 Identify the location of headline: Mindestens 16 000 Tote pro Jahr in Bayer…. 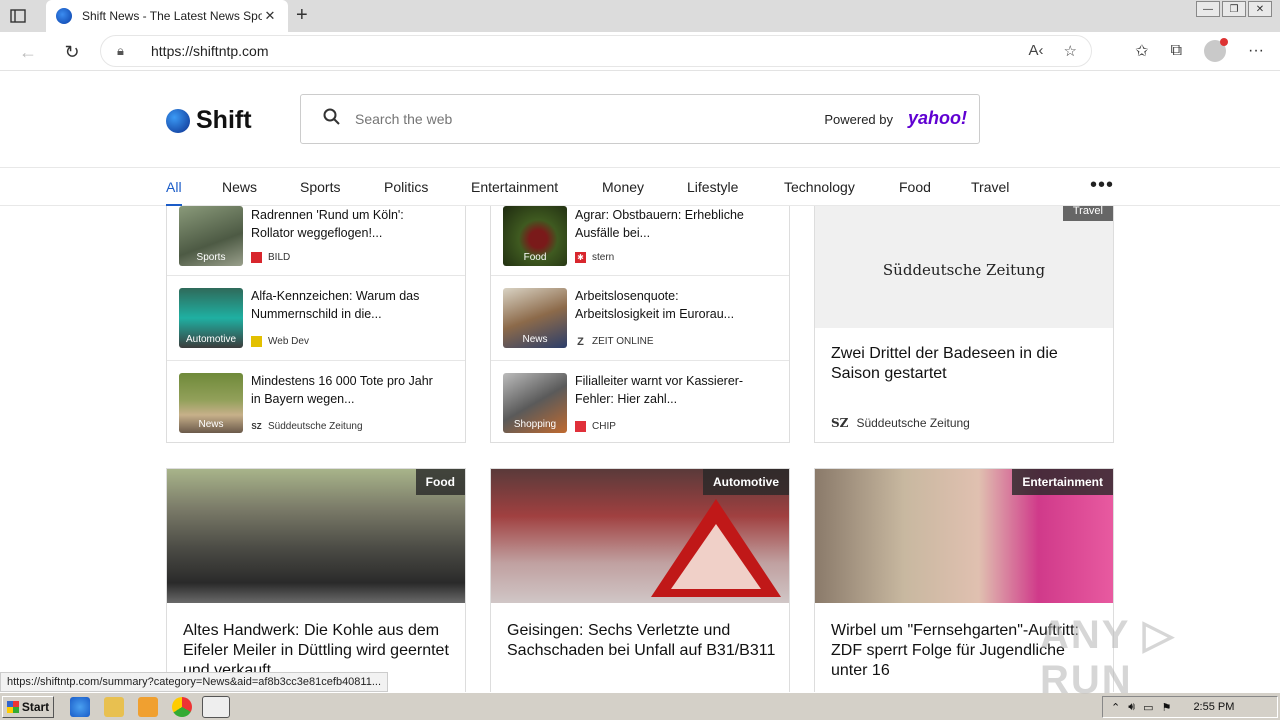
(346, 390).